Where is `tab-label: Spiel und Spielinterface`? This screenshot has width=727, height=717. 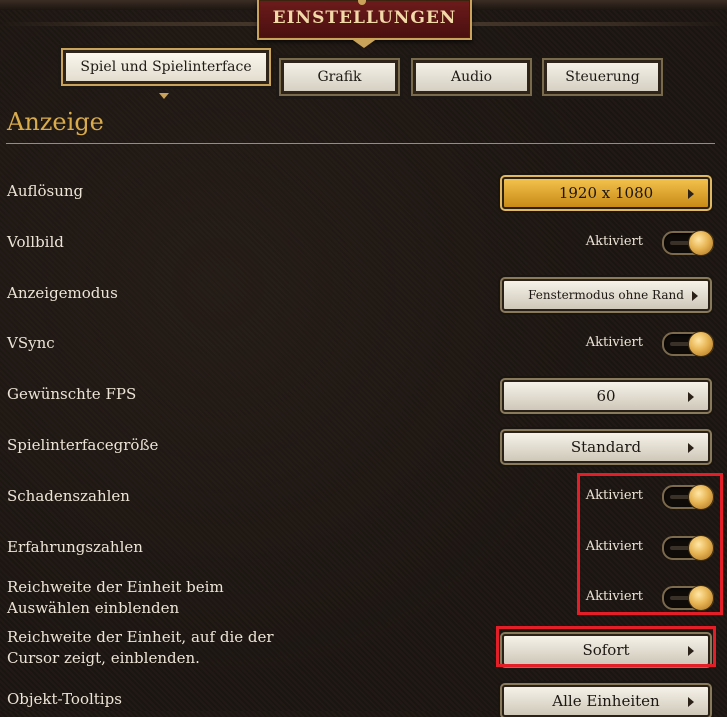
tab-label: Spiel und Spielinterface is located at coordinates (166, 67).